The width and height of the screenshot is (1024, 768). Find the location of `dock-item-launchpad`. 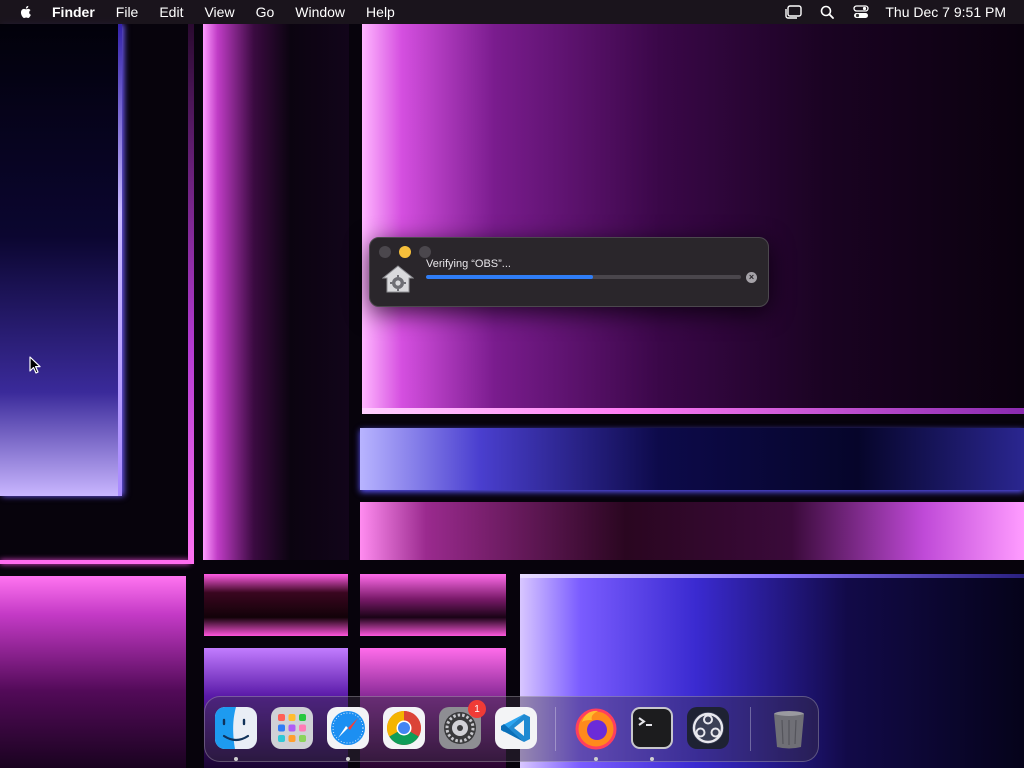

dock-item-launchpad is located at coordinates (292, 728).